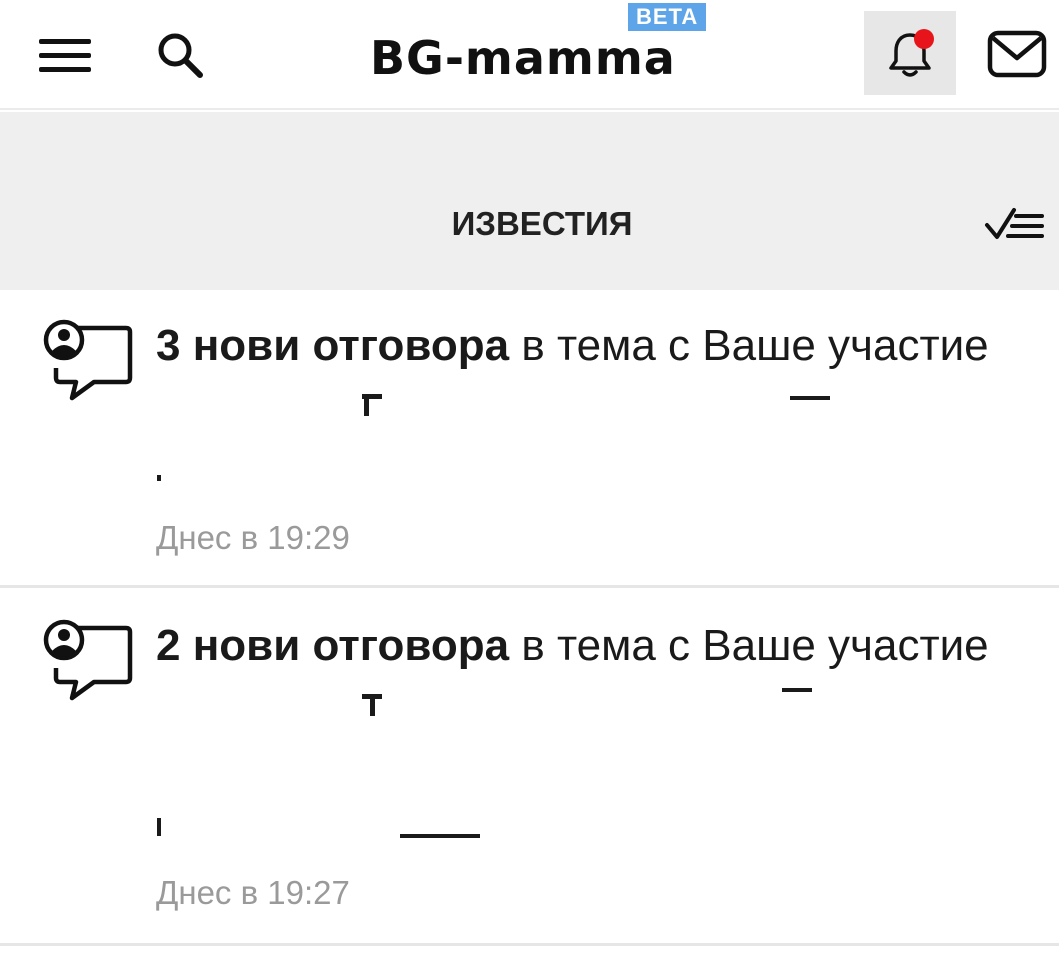  I want to click on menu-button, so click(65, 55).